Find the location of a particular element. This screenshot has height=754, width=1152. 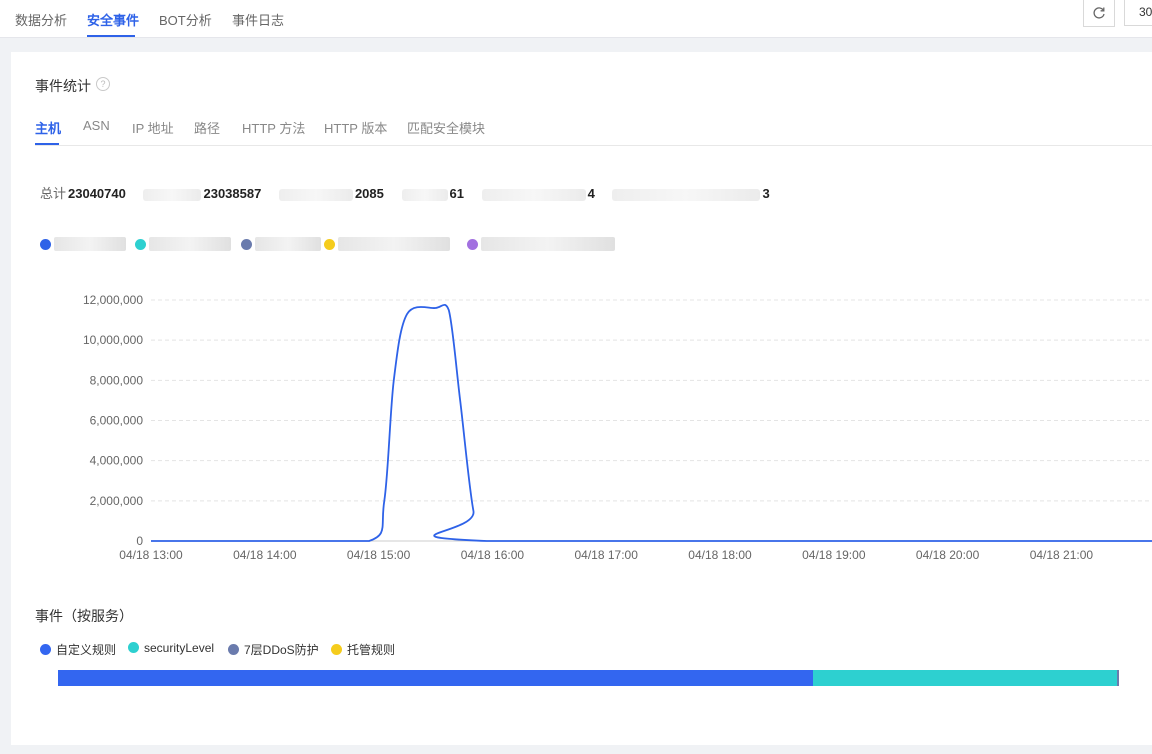

refresh-button is located at coordinates (1099, 13).